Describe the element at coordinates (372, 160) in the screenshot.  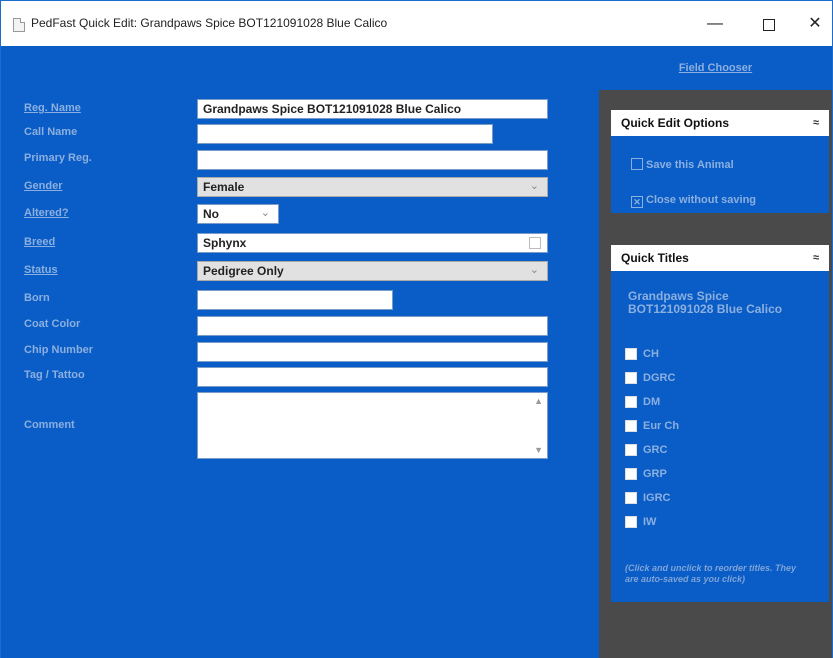
I see `primary-reg-field` at that location.